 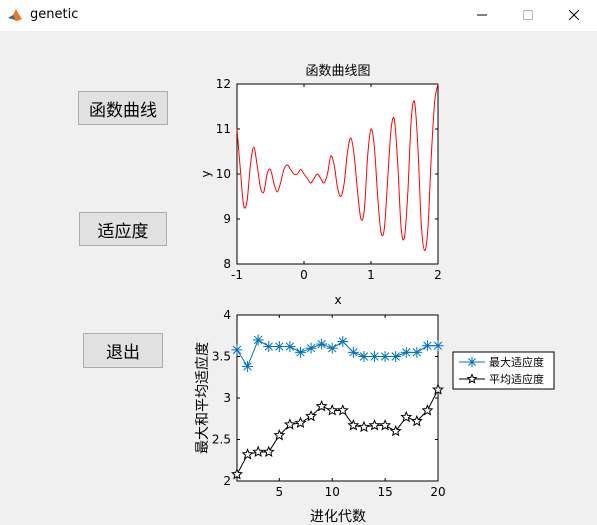 I want to click on x-tick-label: 0, so click(x=304, y=275).